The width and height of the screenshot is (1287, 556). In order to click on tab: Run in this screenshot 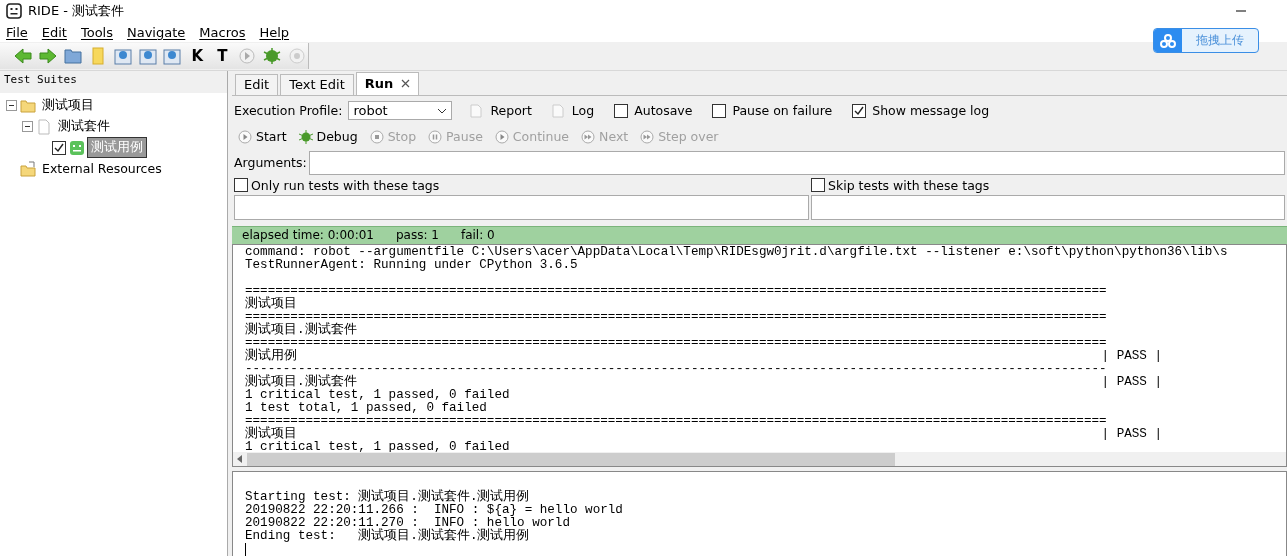, I will do `click(387, 83)`.